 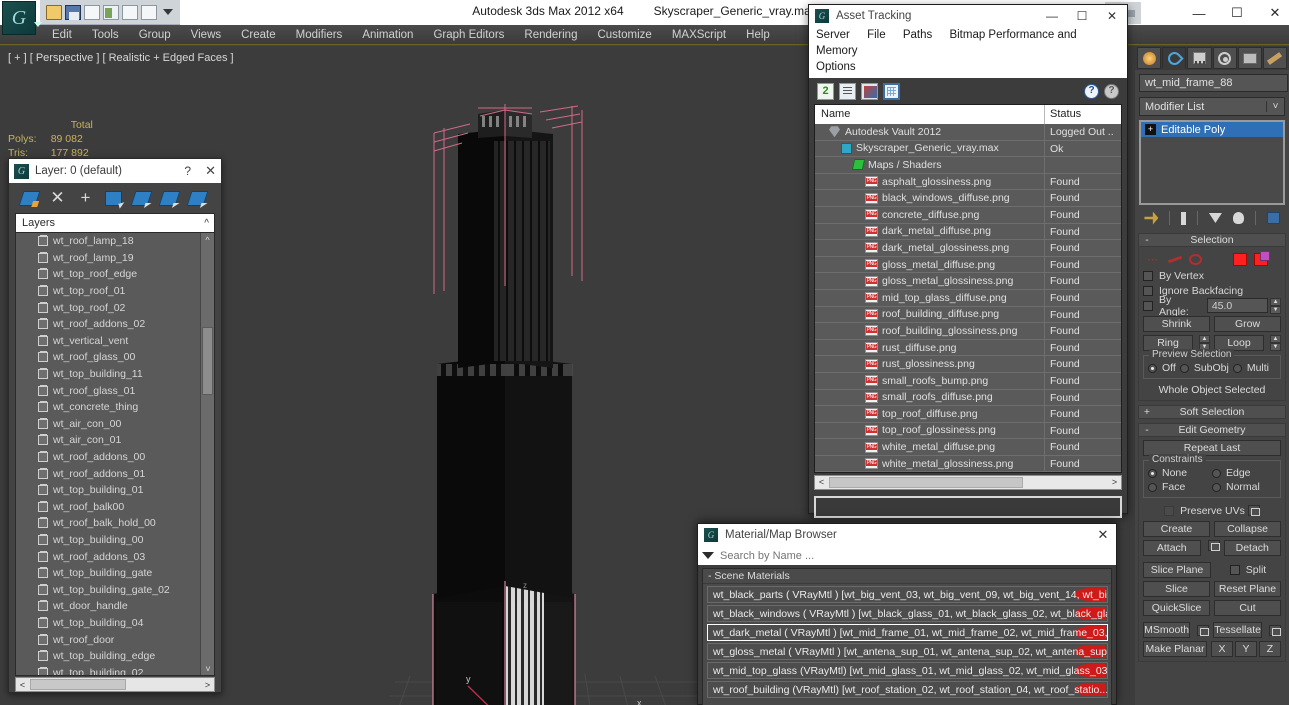 I want to click on asset-menu-bitmap-performance: Bitmap Performance and Memory, so click(x=946, y=43).